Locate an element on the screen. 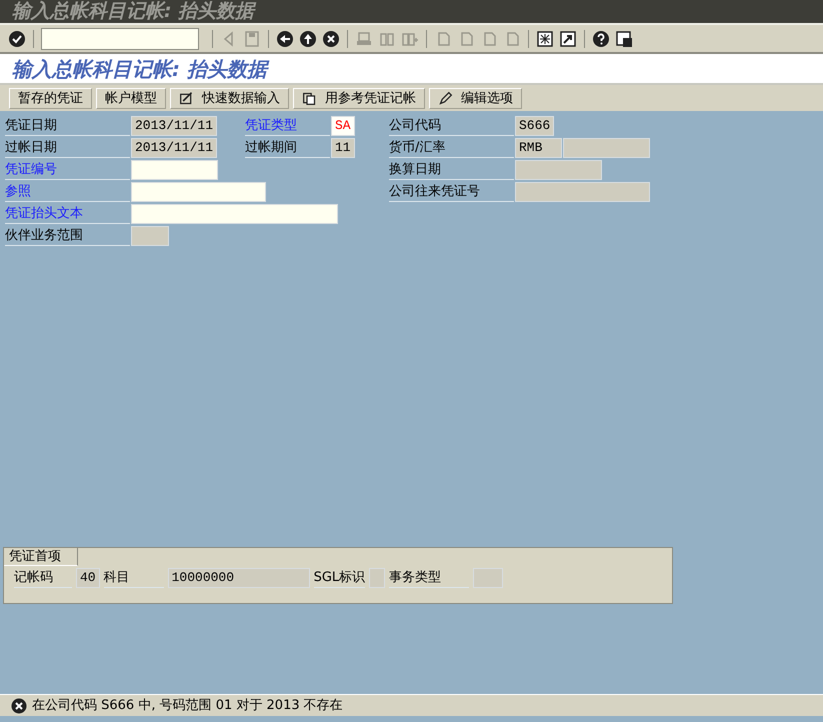 This screenshot has height=722, width=823. print-icon is located at coordinates (364, 39).